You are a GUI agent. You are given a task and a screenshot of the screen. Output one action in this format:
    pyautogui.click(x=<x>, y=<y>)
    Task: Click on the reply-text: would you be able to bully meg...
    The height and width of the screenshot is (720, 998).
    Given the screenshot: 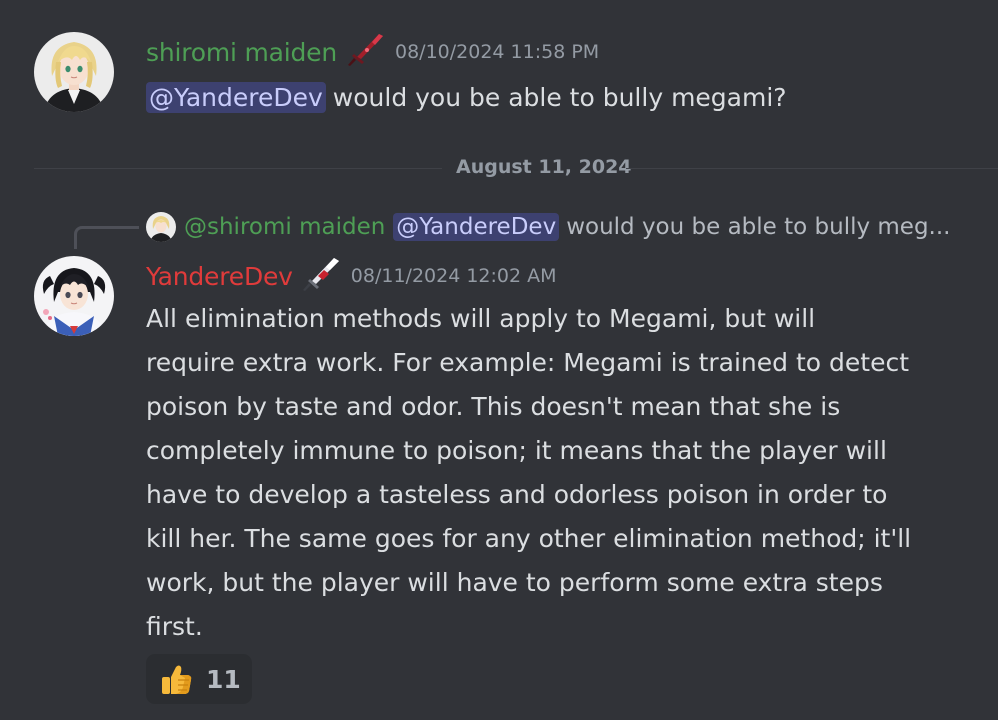 What is the action you would take?
    pyautogui.click(x=758, y=227)
    